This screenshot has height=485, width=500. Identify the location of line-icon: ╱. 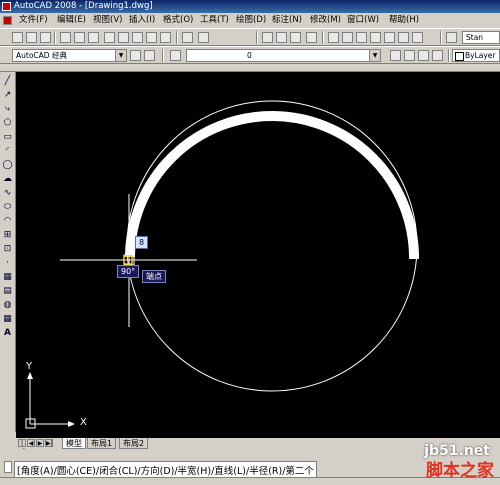
(7, 81).